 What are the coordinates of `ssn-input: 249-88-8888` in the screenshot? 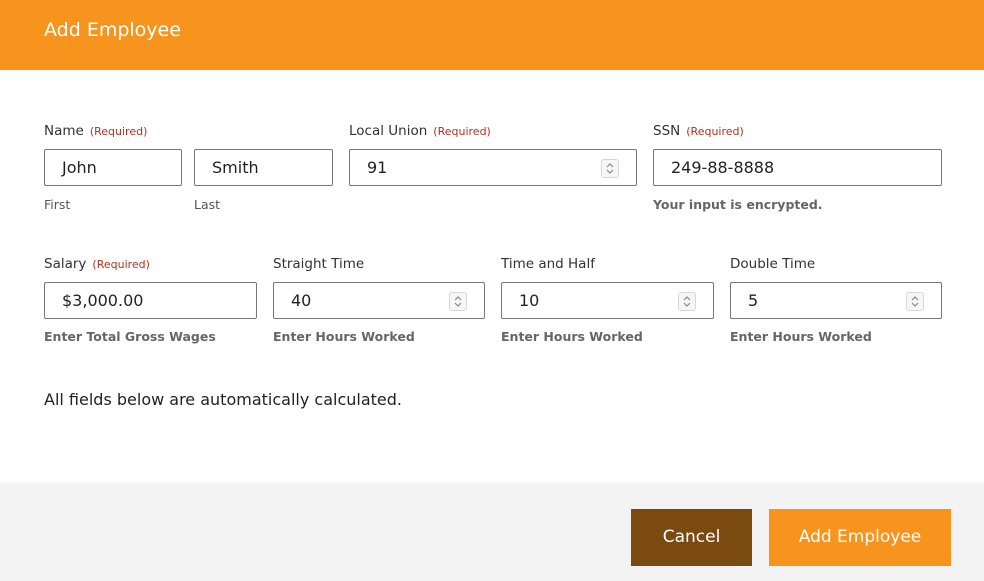 It's located at (797, 167).